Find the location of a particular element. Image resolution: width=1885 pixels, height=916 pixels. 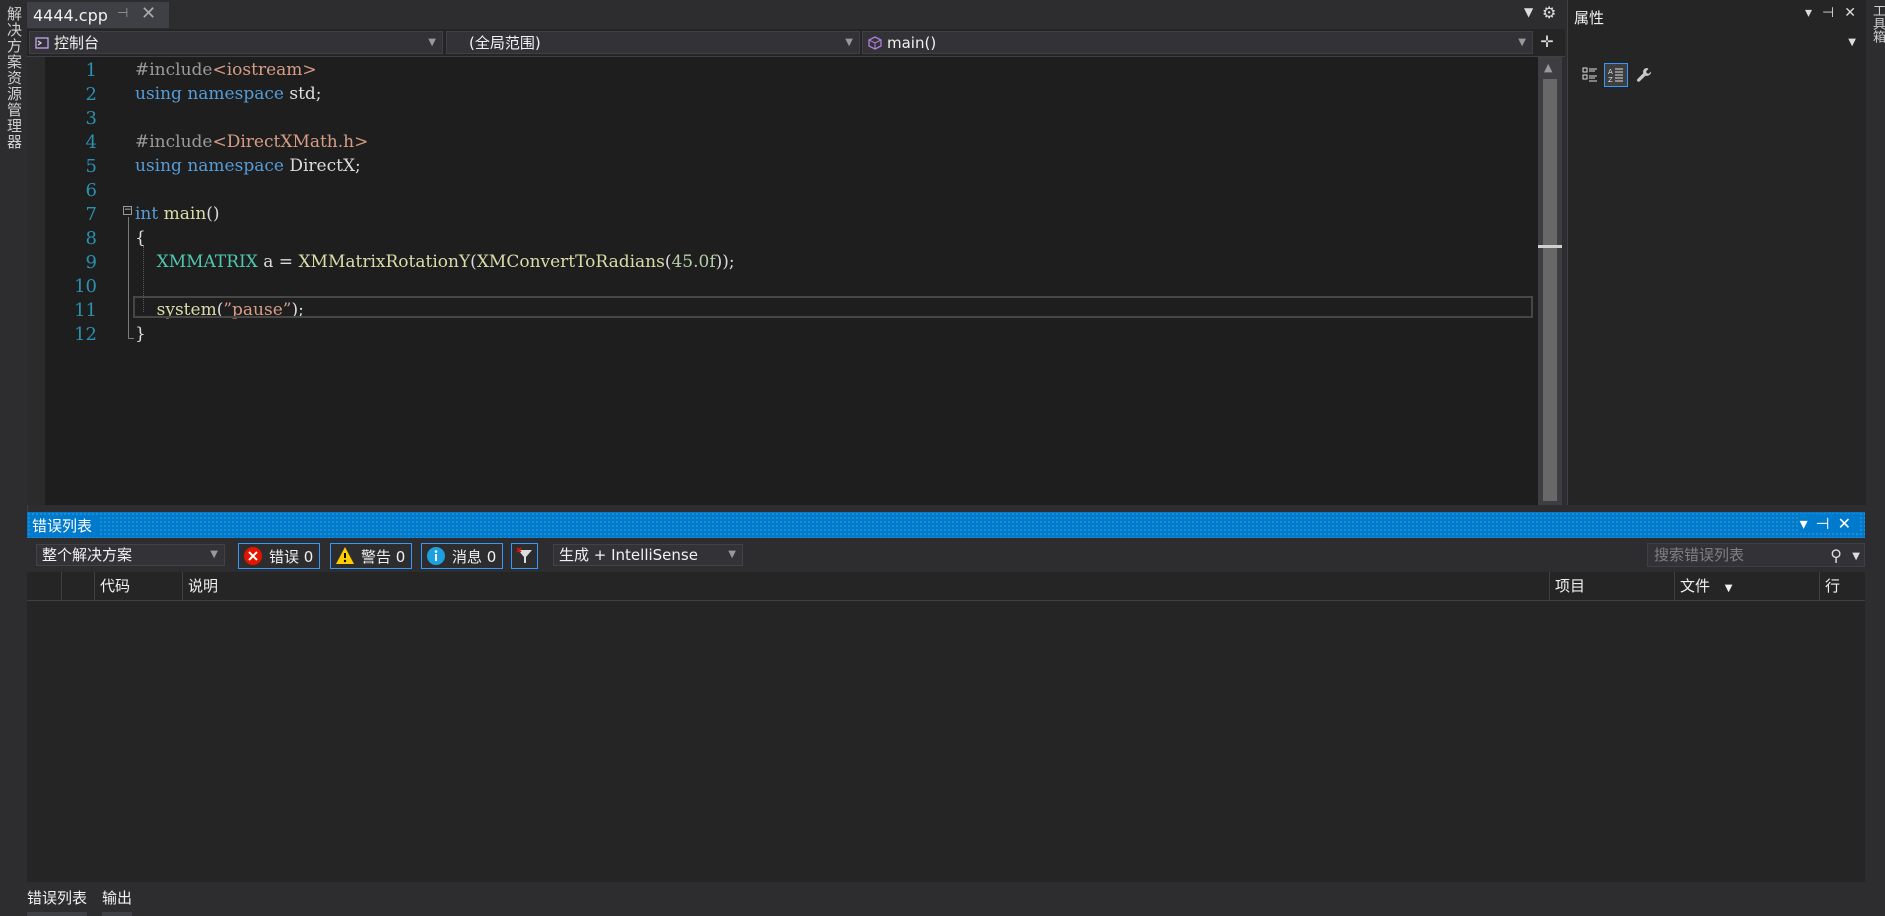

errors-filter-button: 错误 0 is located at coordinates (279, 556).